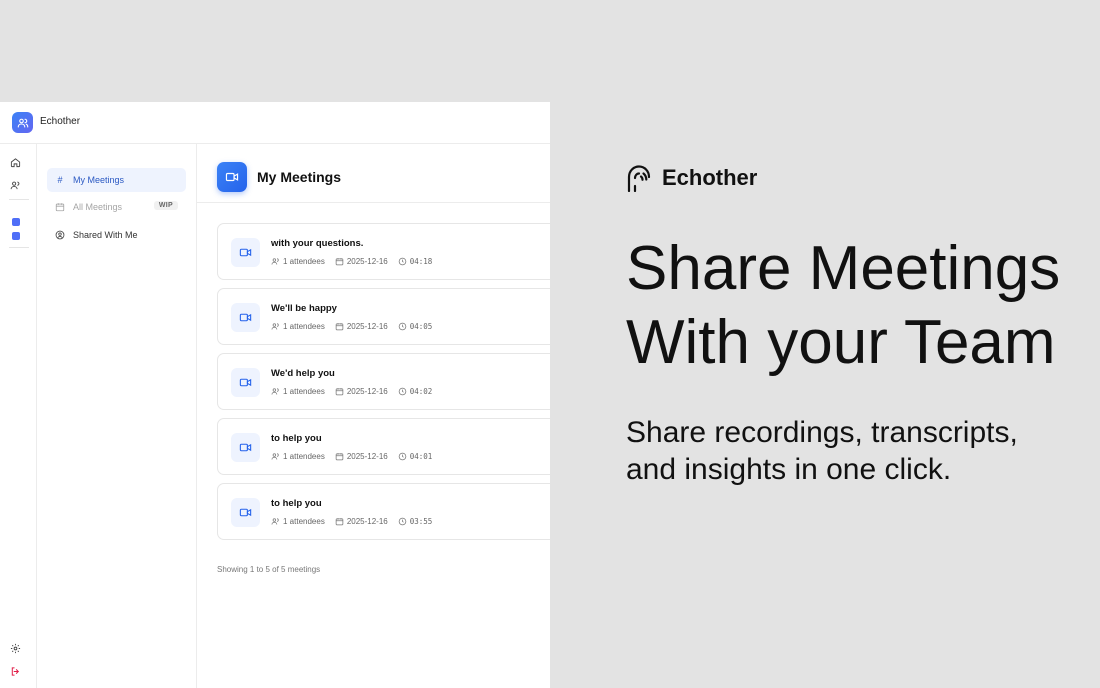 The height and width of the screenshot is (688, 1100). What do you see at coordinates (843, 306) in the screenshot?
I see `promo-headline: Share Meetings With your Team` at bounding box center [843, 306].